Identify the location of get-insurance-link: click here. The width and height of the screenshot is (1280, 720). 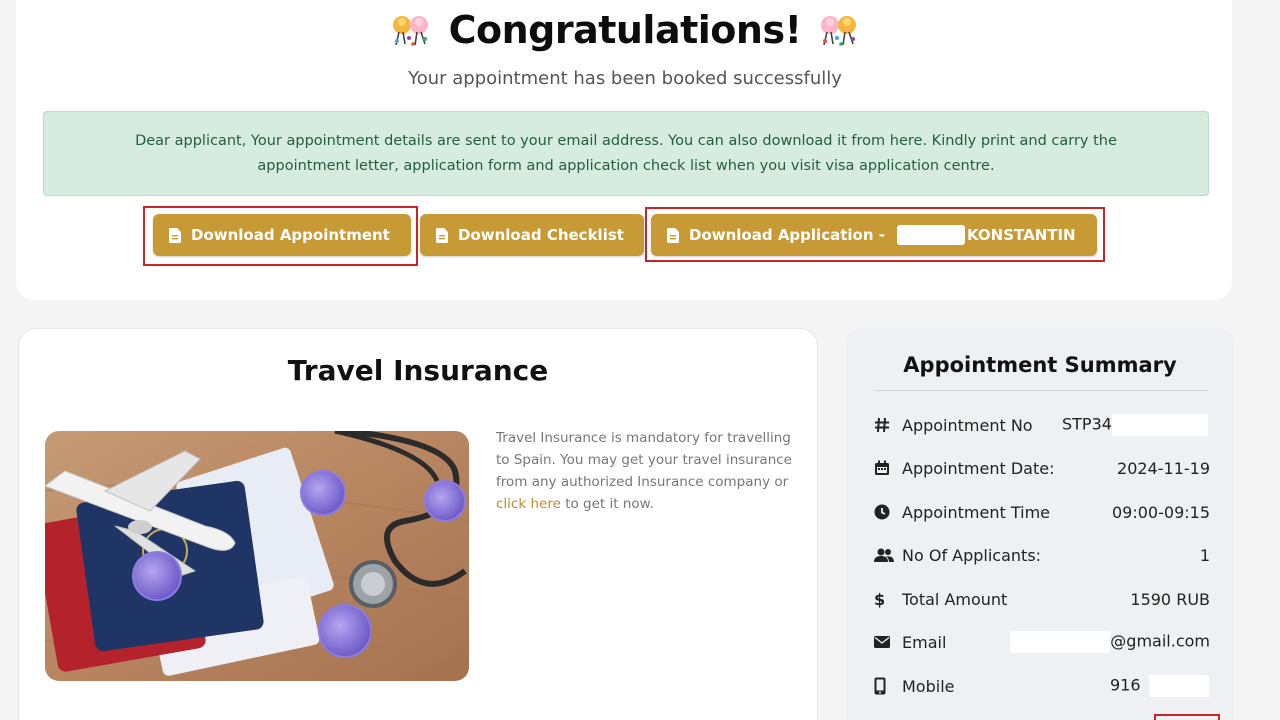
(528, 504).